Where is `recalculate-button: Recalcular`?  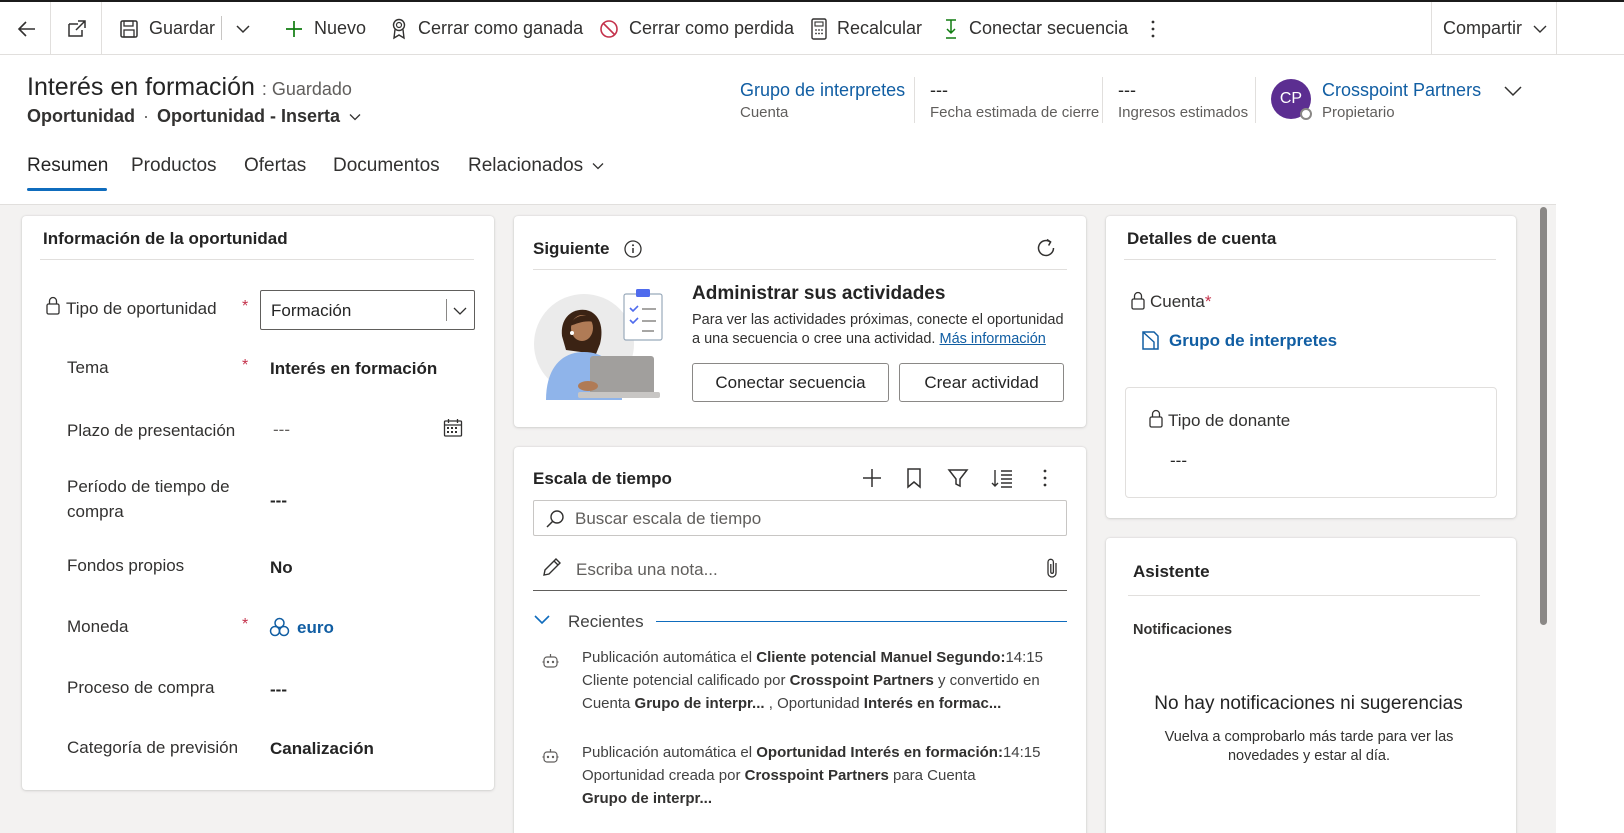 recalculate-button: Recalcular is located at coordinates (866, 28).